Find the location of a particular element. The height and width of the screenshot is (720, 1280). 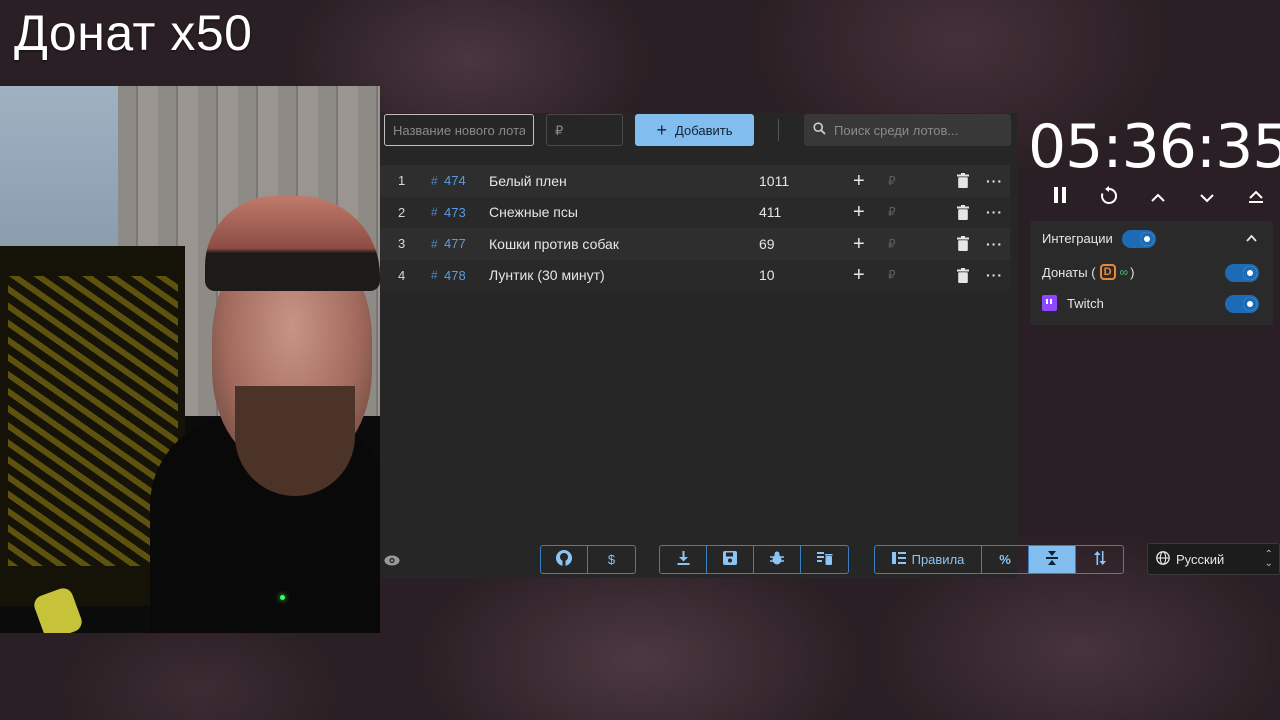

lot-search-input is located at coordinates (919, 130).